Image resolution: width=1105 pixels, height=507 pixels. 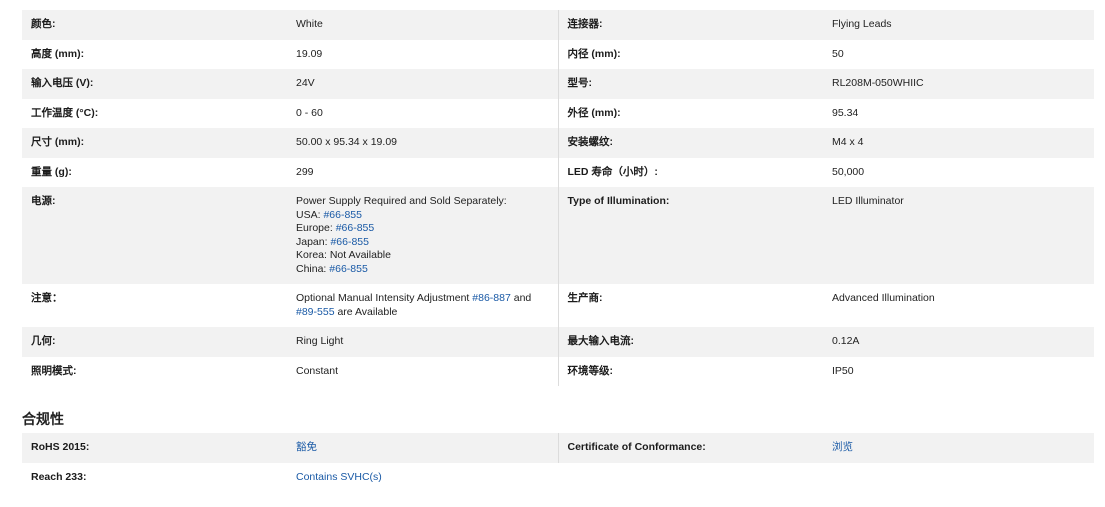 What do you see at coordinates (958, 84) in the screenshot?
I see `spec-value: RL208M-050WHIIC` at bounding box center [958, 84].